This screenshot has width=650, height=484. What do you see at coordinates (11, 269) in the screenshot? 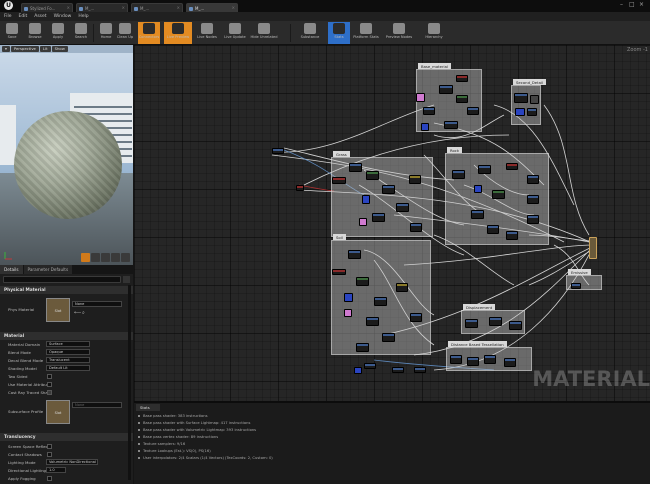
I see `tab-details: Details` at bounding box center [11, 269].